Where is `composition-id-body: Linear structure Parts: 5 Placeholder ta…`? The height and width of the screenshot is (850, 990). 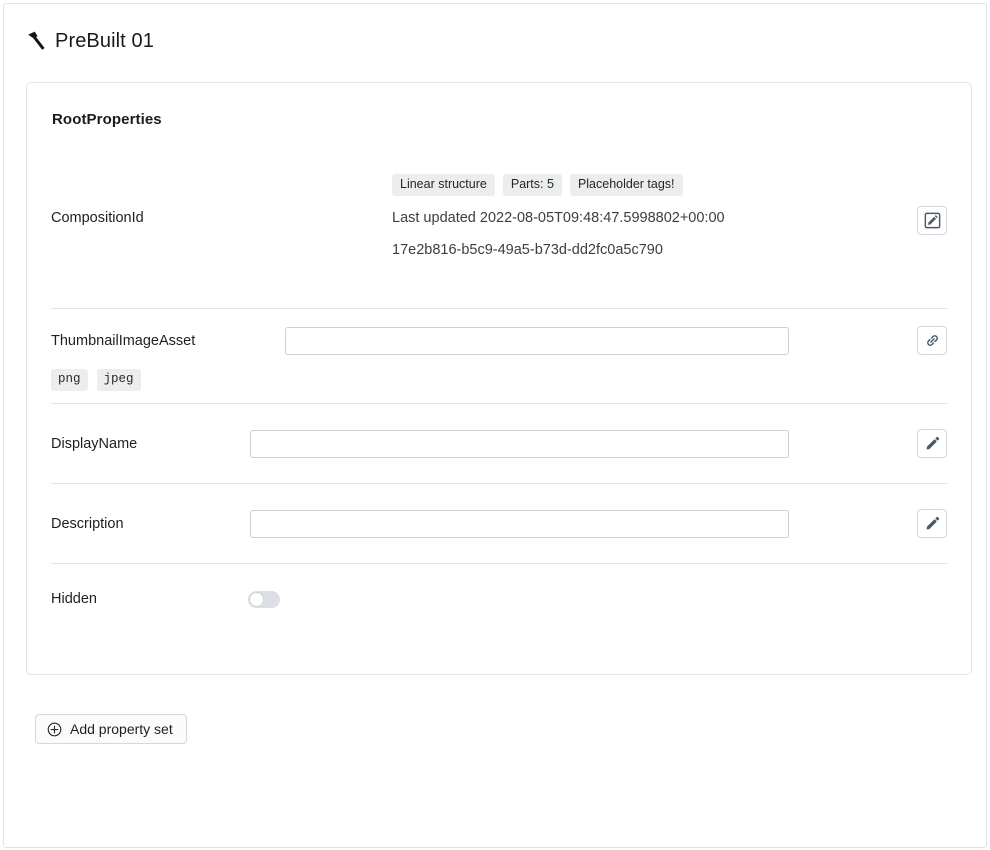 composition-id-body: Linear structure Parts: 5 Placeholder ta… is located at coordinates (669, 218).